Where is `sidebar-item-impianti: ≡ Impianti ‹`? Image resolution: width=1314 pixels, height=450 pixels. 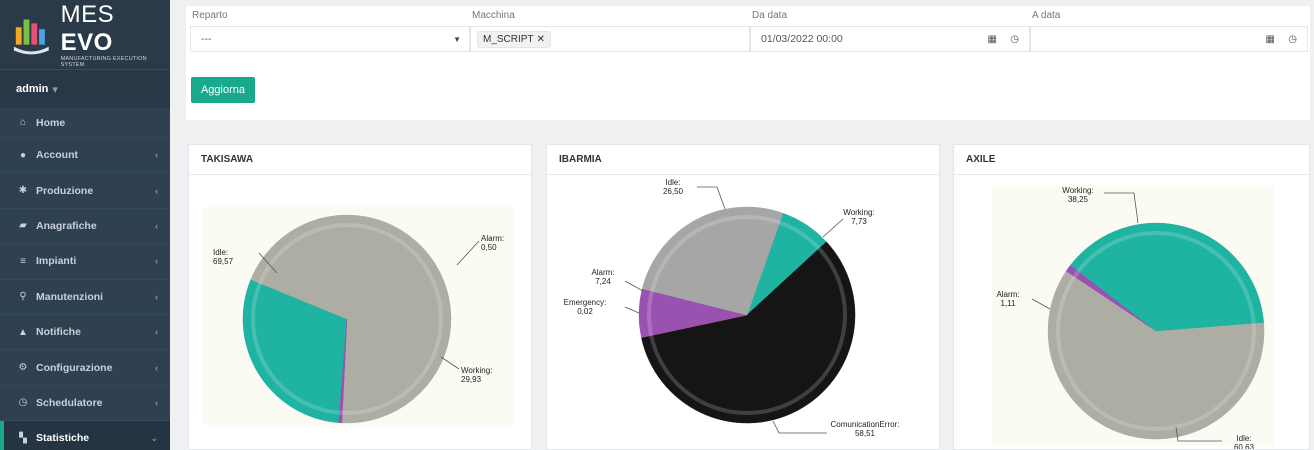
sidebar-item-impianti: ≡ Impianti ‹ is located at coordinates (85, 262).